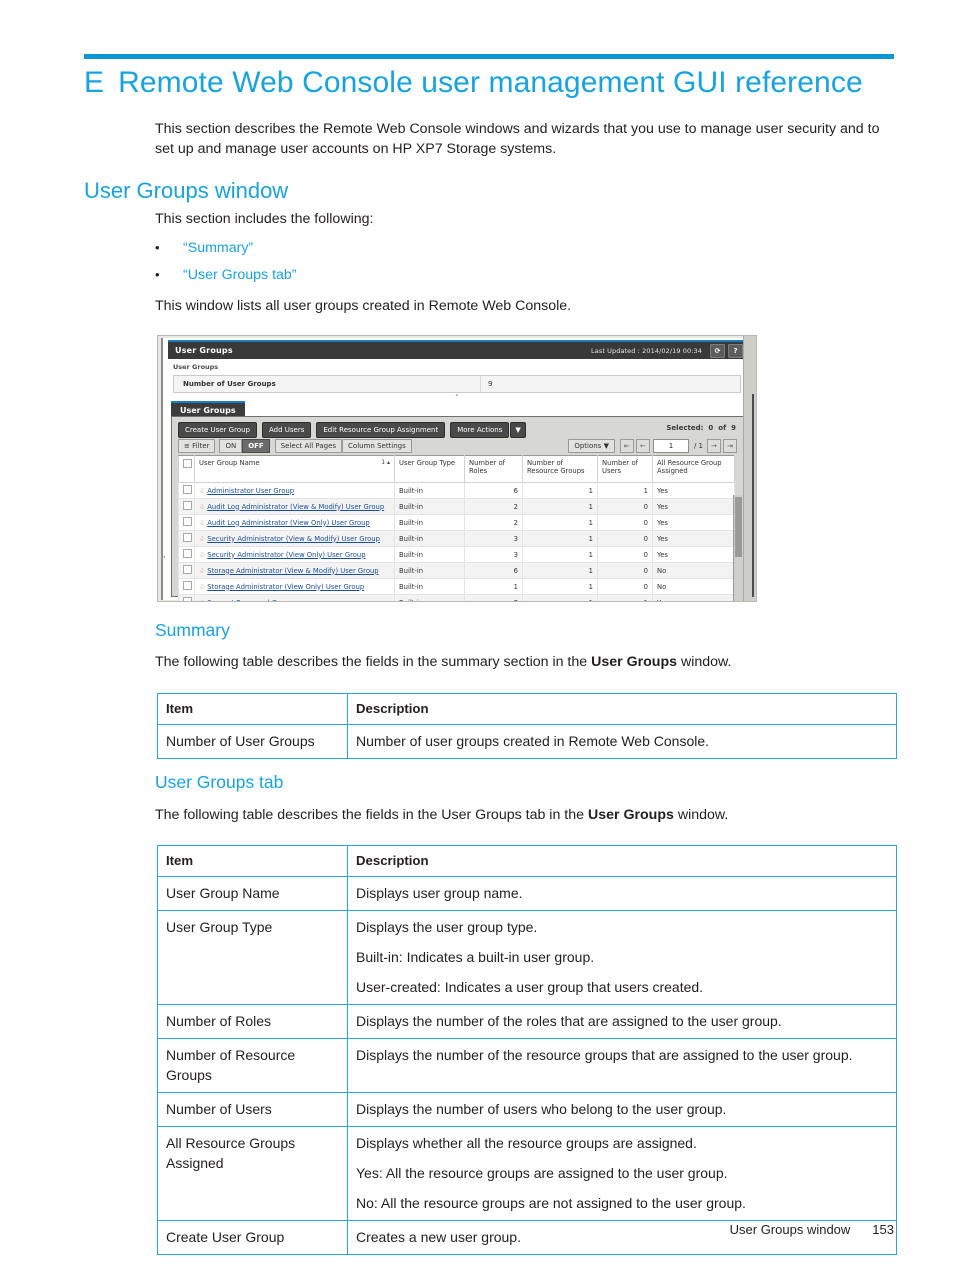  What do you see at coordinates (218, 248) in the screenshot?
I see `cross-reference-link: “Summary”` at bounding box center [218, 248].